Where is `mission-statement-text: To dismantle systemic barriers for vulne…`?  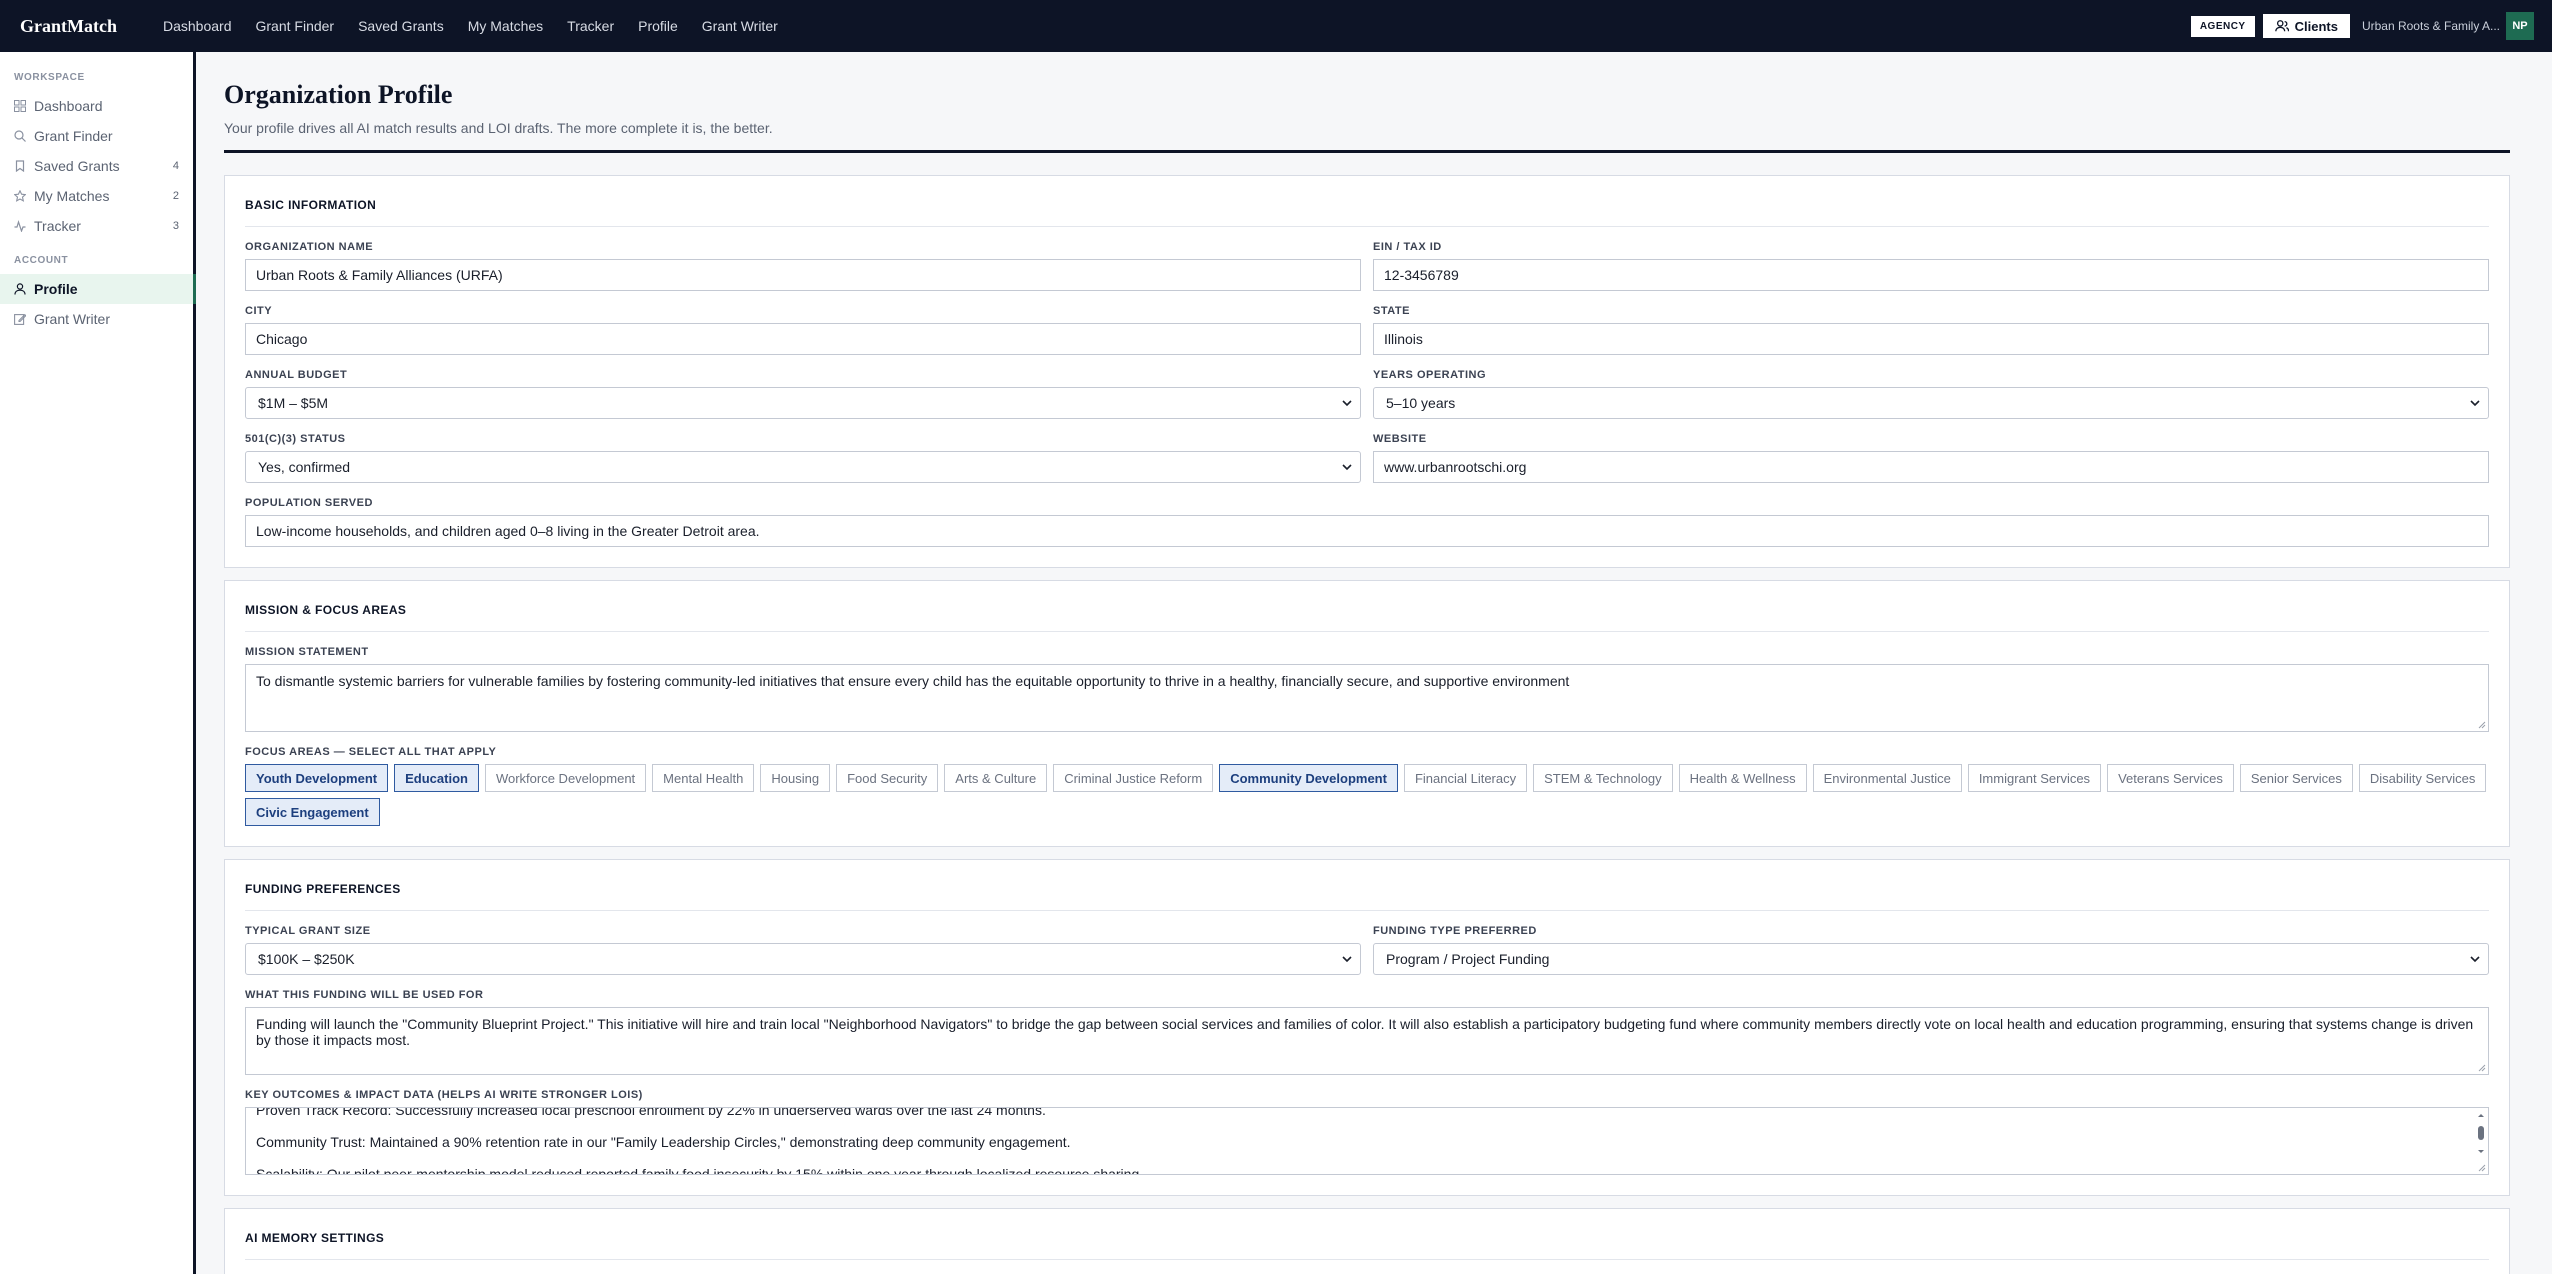
mission-statement-text: To dismantle systemic barriers for vulne… is located at coordinates (913, 681).